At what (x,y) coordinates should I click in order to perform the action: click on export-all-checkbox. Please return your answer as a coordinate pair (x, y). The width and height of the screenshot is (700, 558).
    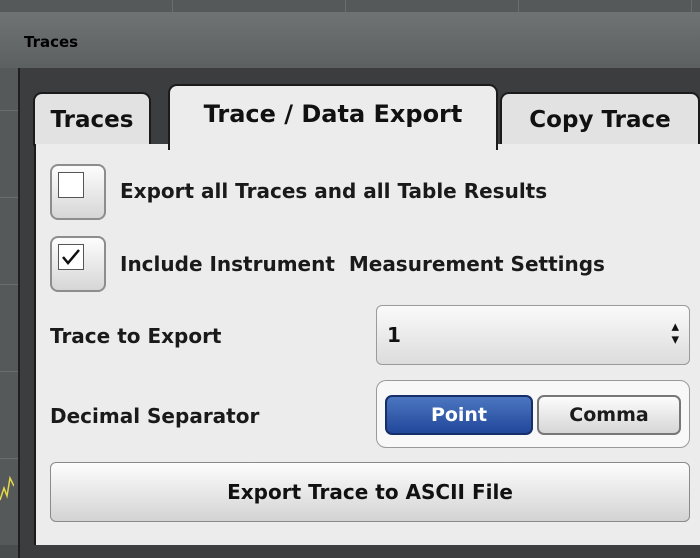
    Looking at the image, I should click on (78, 192).